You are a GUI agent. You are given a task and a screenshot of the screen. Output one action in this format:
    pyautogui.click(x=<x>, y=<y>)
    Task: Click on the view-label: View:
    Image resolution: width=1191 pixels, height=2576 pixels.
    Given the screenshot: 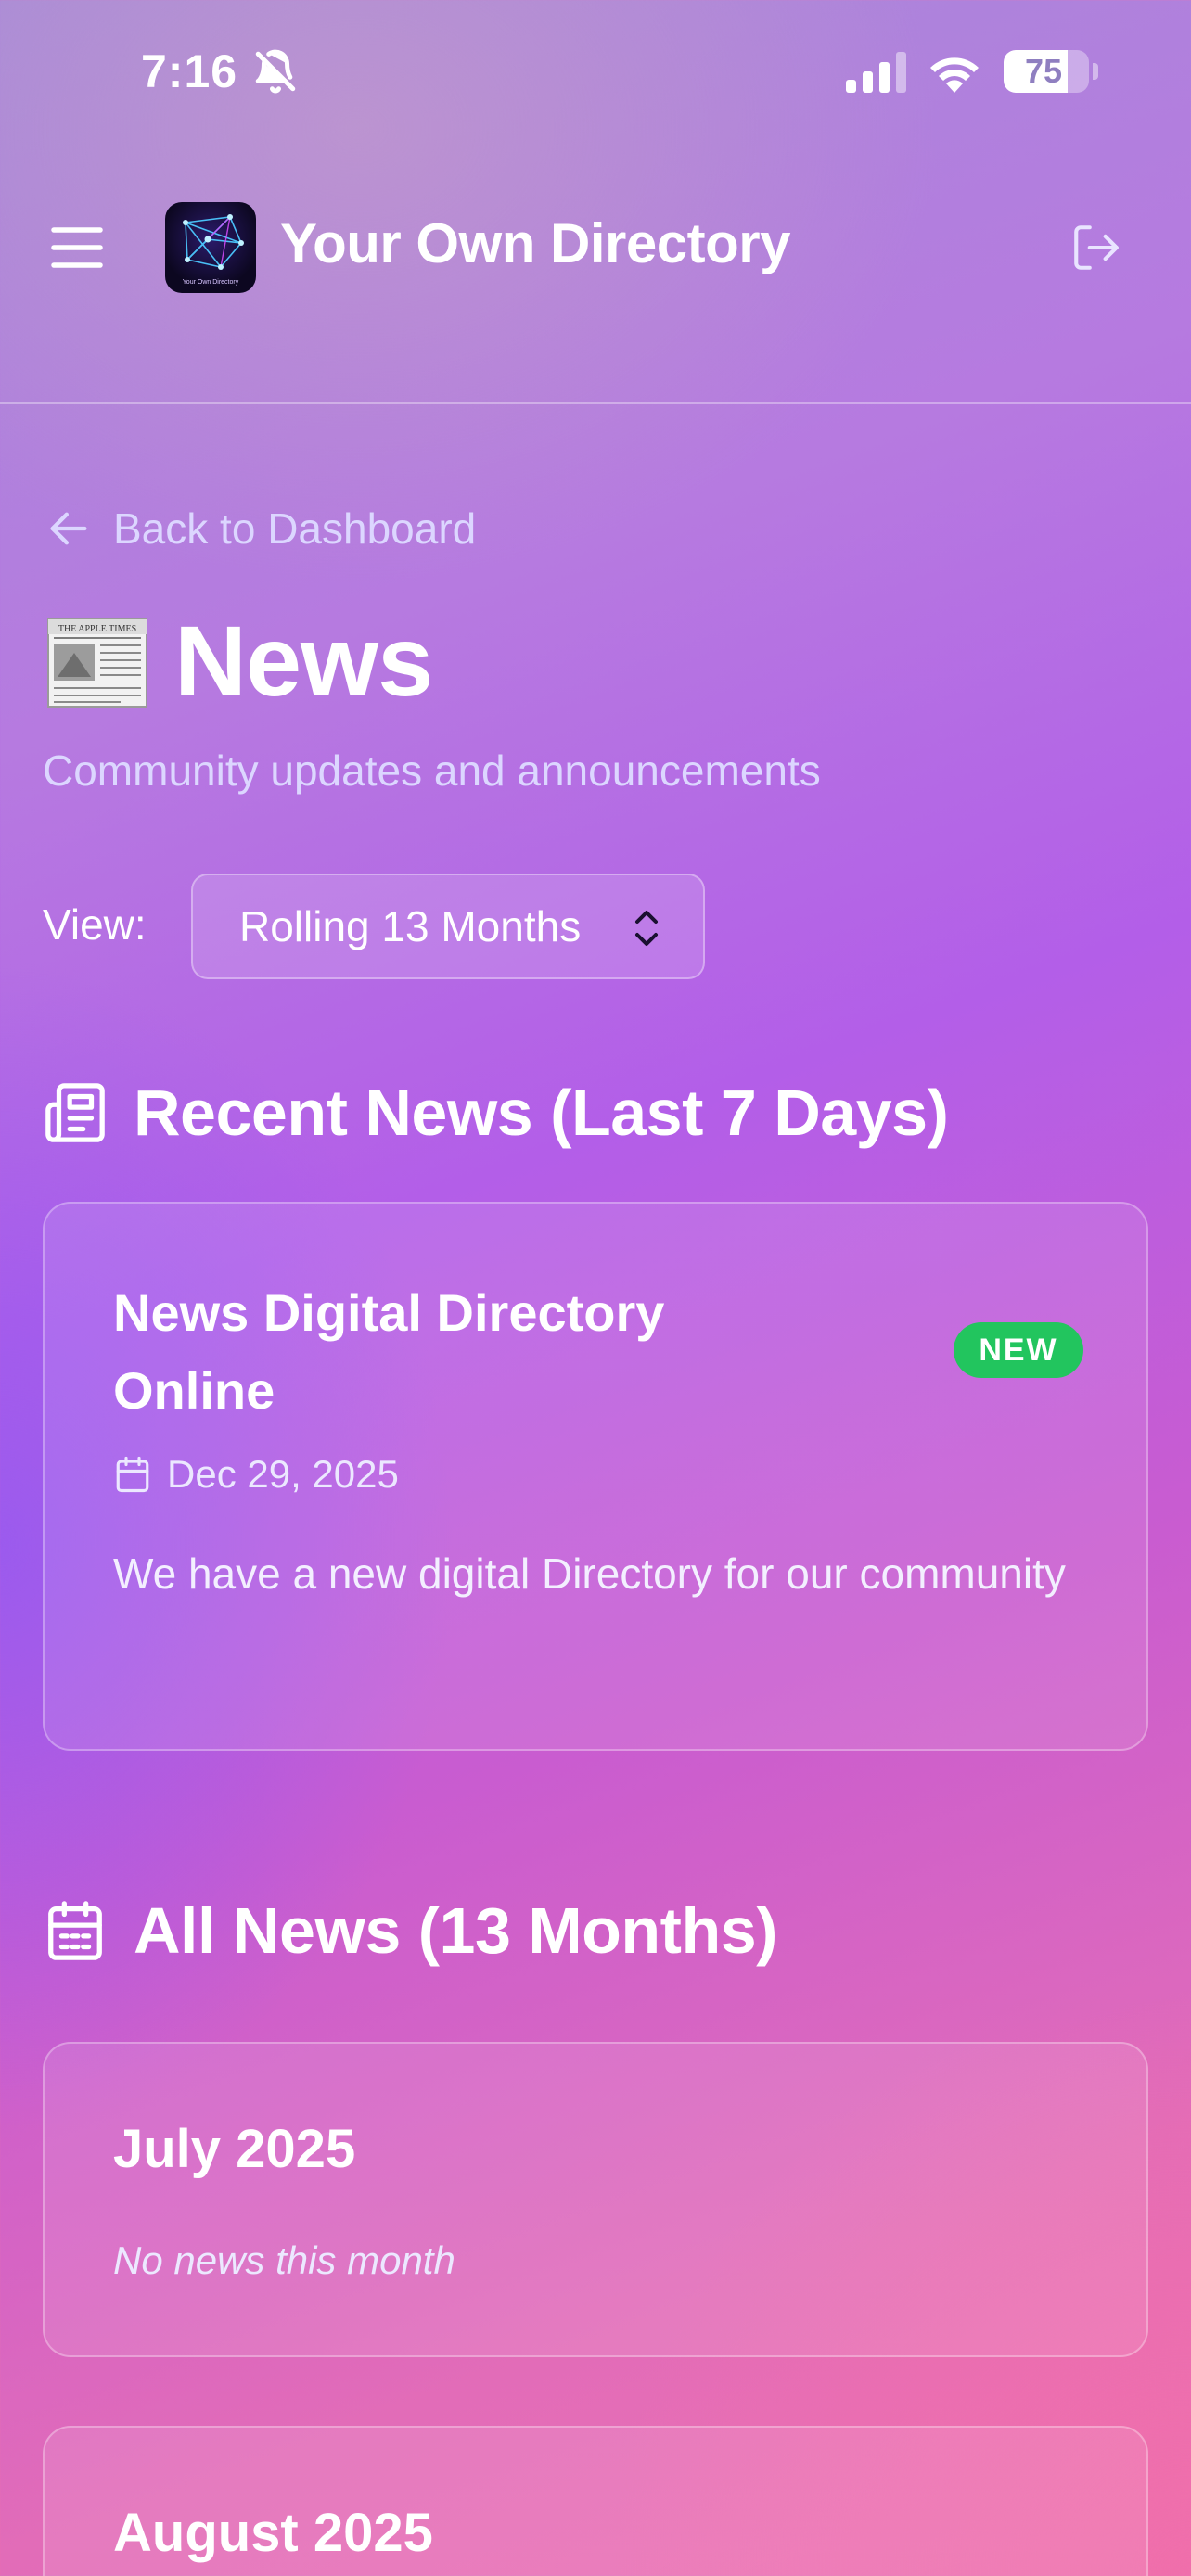 What is the action you would take?
    pyautogui.click(x=95, y=924)
    